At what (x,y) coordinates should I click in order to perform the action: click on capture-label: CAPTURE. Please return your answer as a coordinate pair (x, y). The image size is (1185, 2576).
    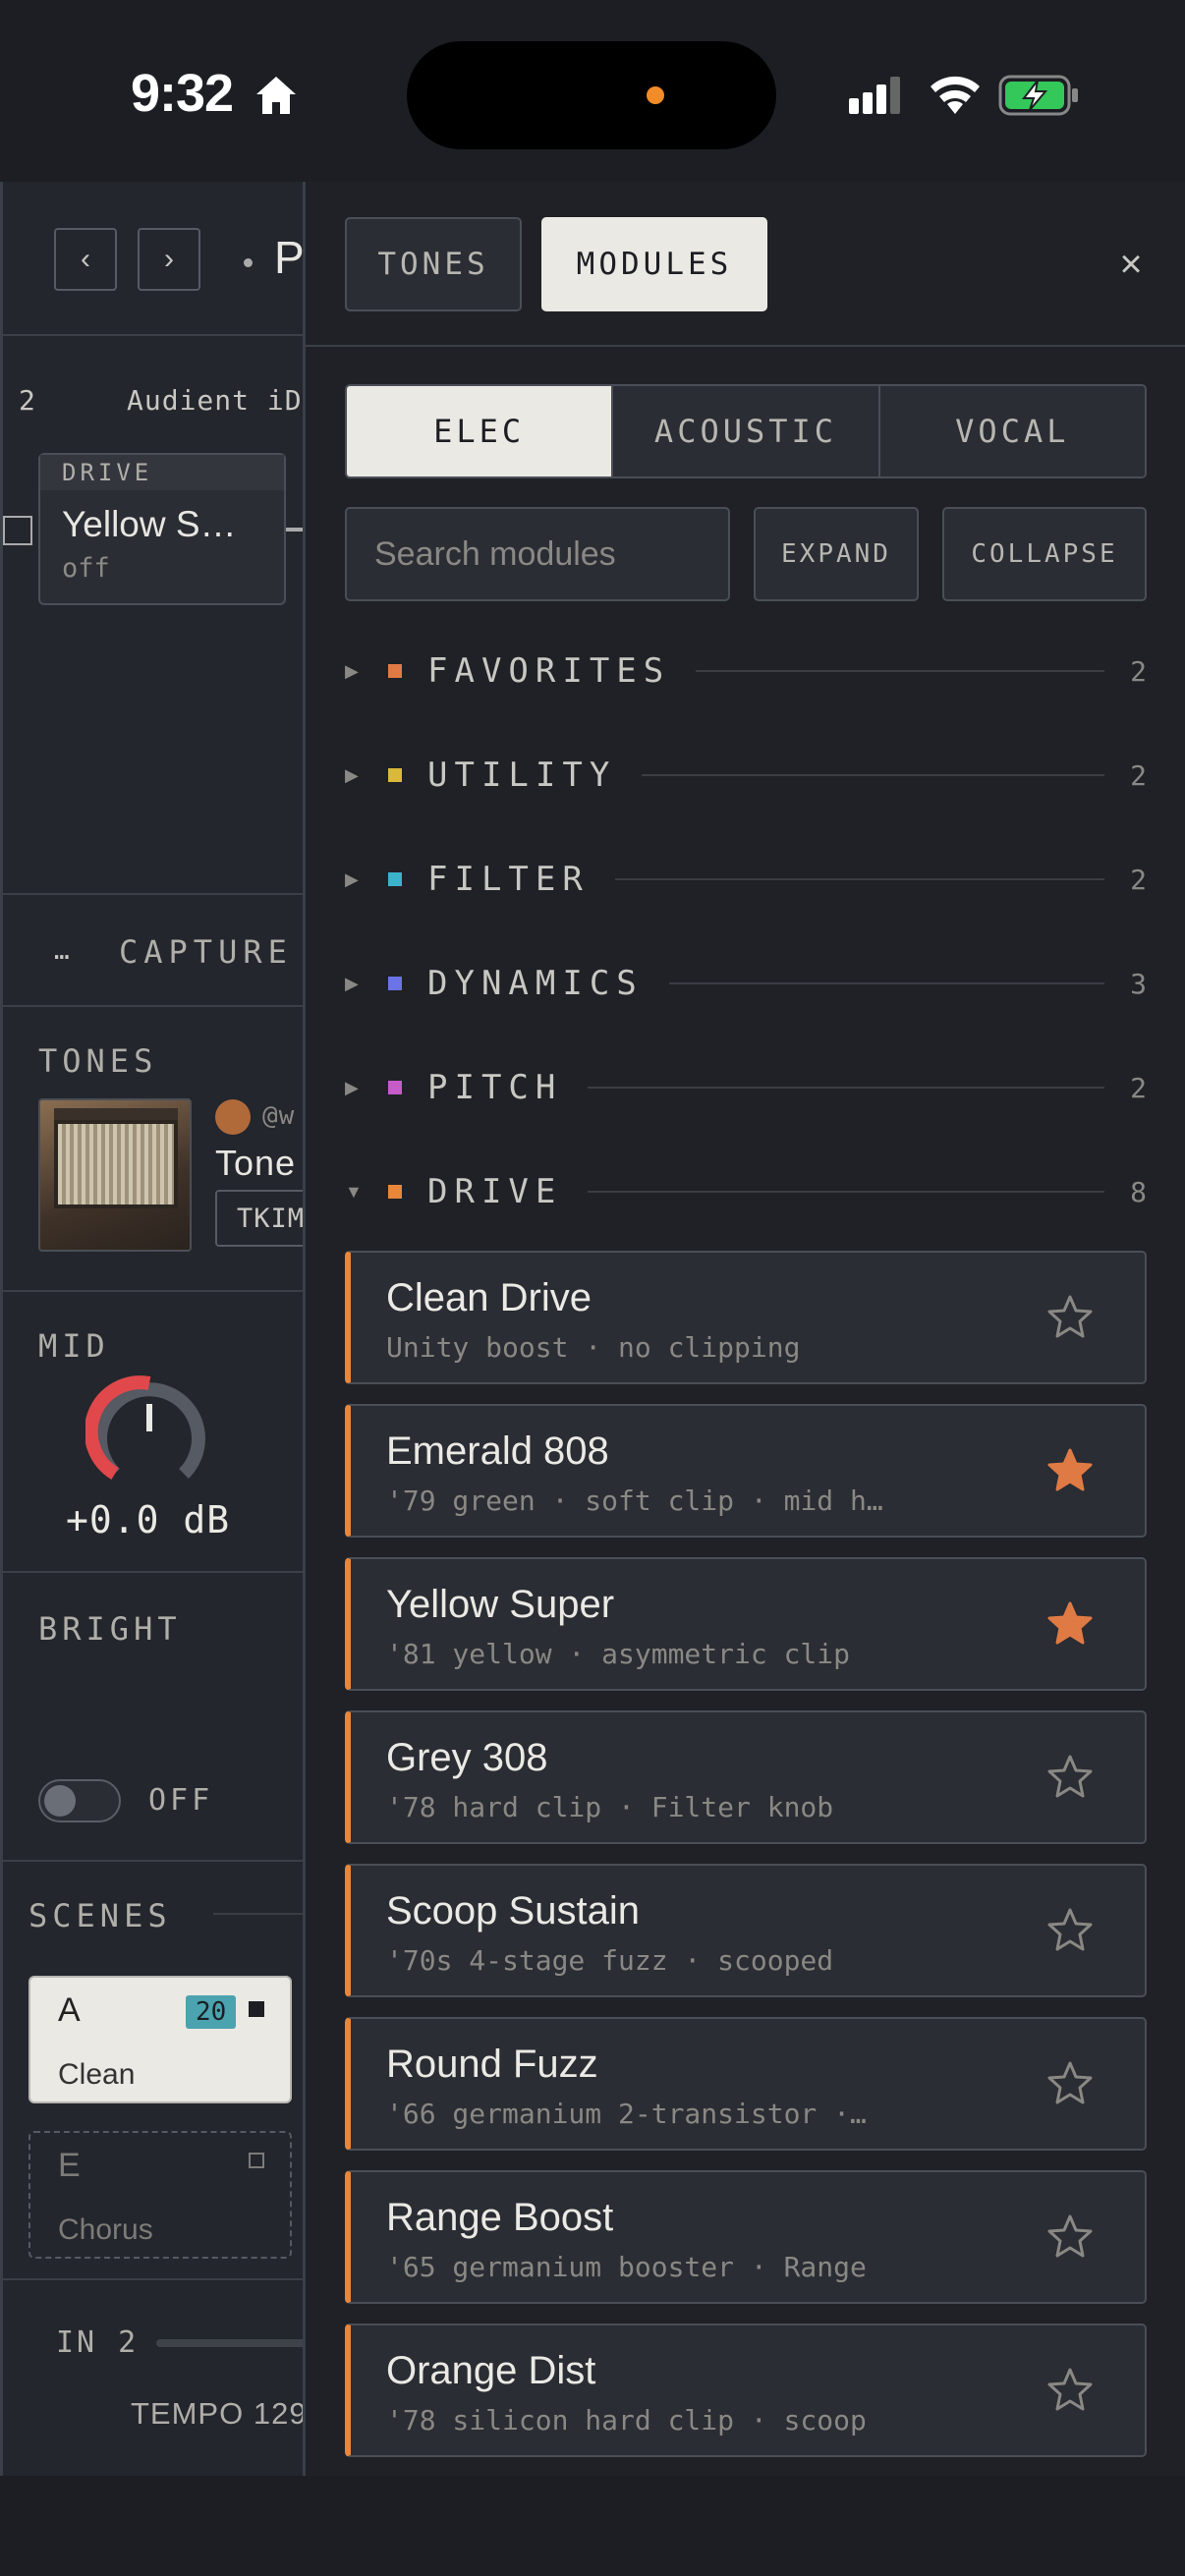
    Looking at the image, I should click on (206, 952).